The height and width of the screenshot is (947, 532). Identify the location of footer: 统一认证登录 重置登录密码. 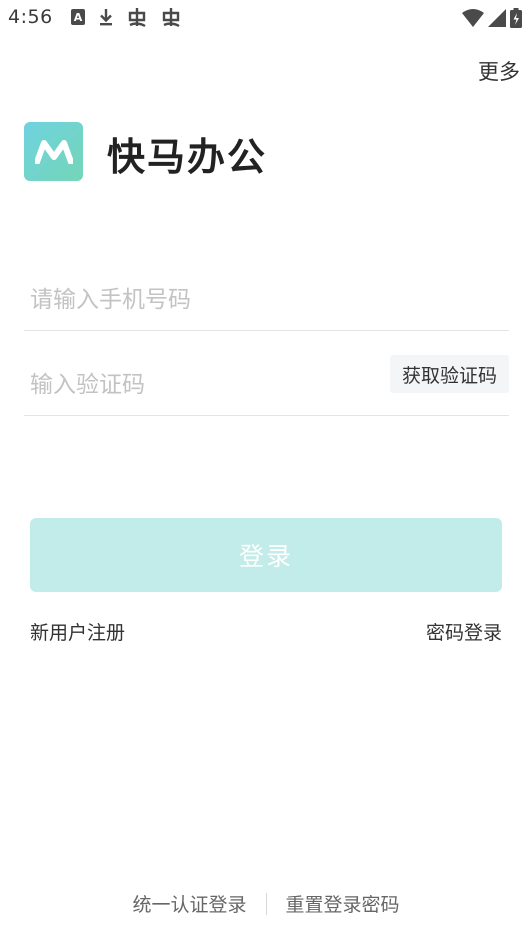
(266, 903).